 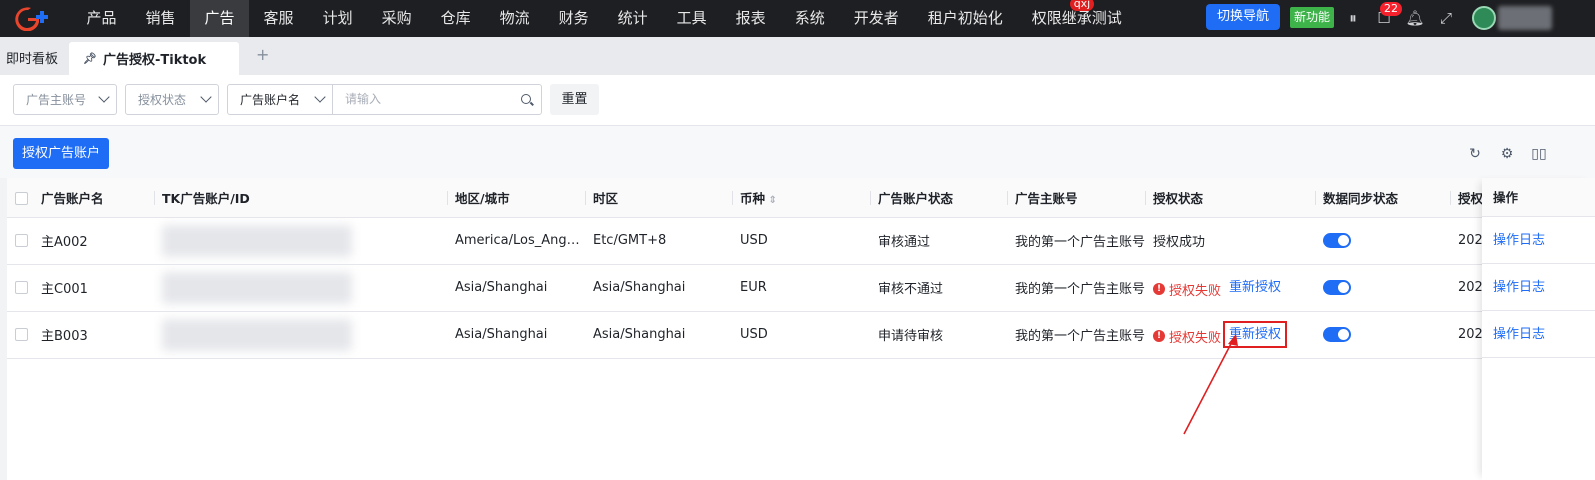 What do you see at coordinates (90, 58) in the screenshot?
I see `pin-icon: 📌︎` at bounding box center [90, 58].